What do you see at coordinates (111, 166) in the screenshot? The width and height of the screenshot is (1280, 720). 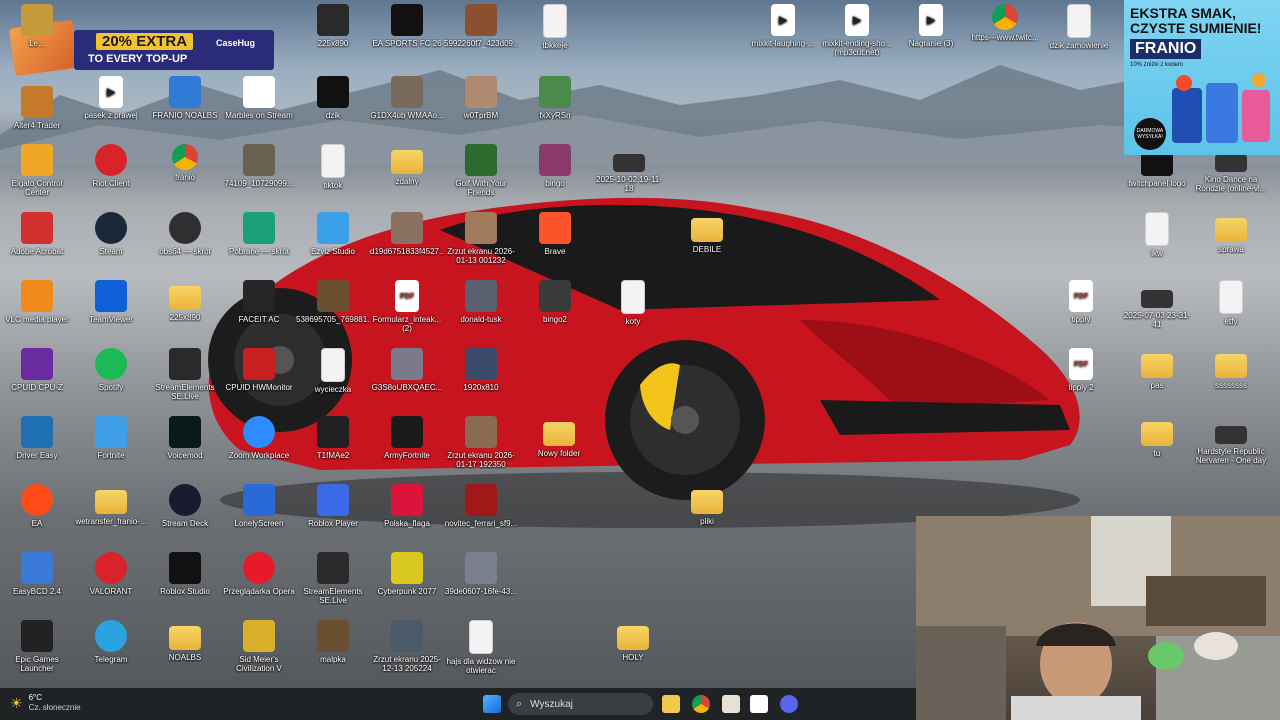 I see `desktop-icon-riot-client: Riot Client` at bounding box center [111, 166].